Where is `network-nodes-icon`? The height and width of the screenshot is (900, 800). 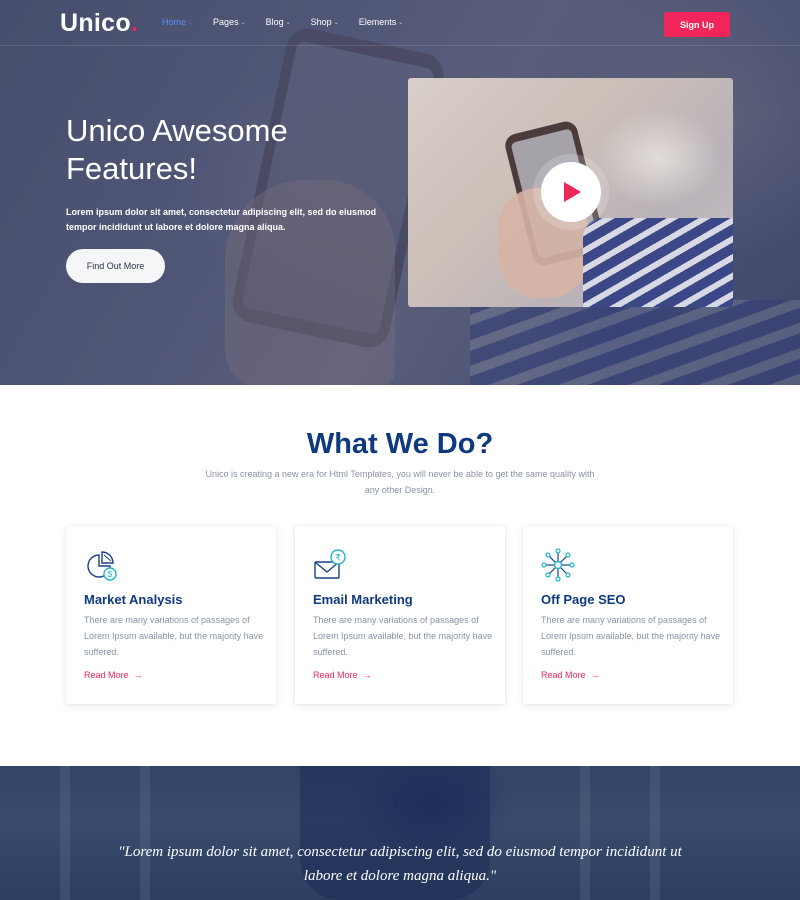
network-nodes-icon is located at coordinates (558, 565).